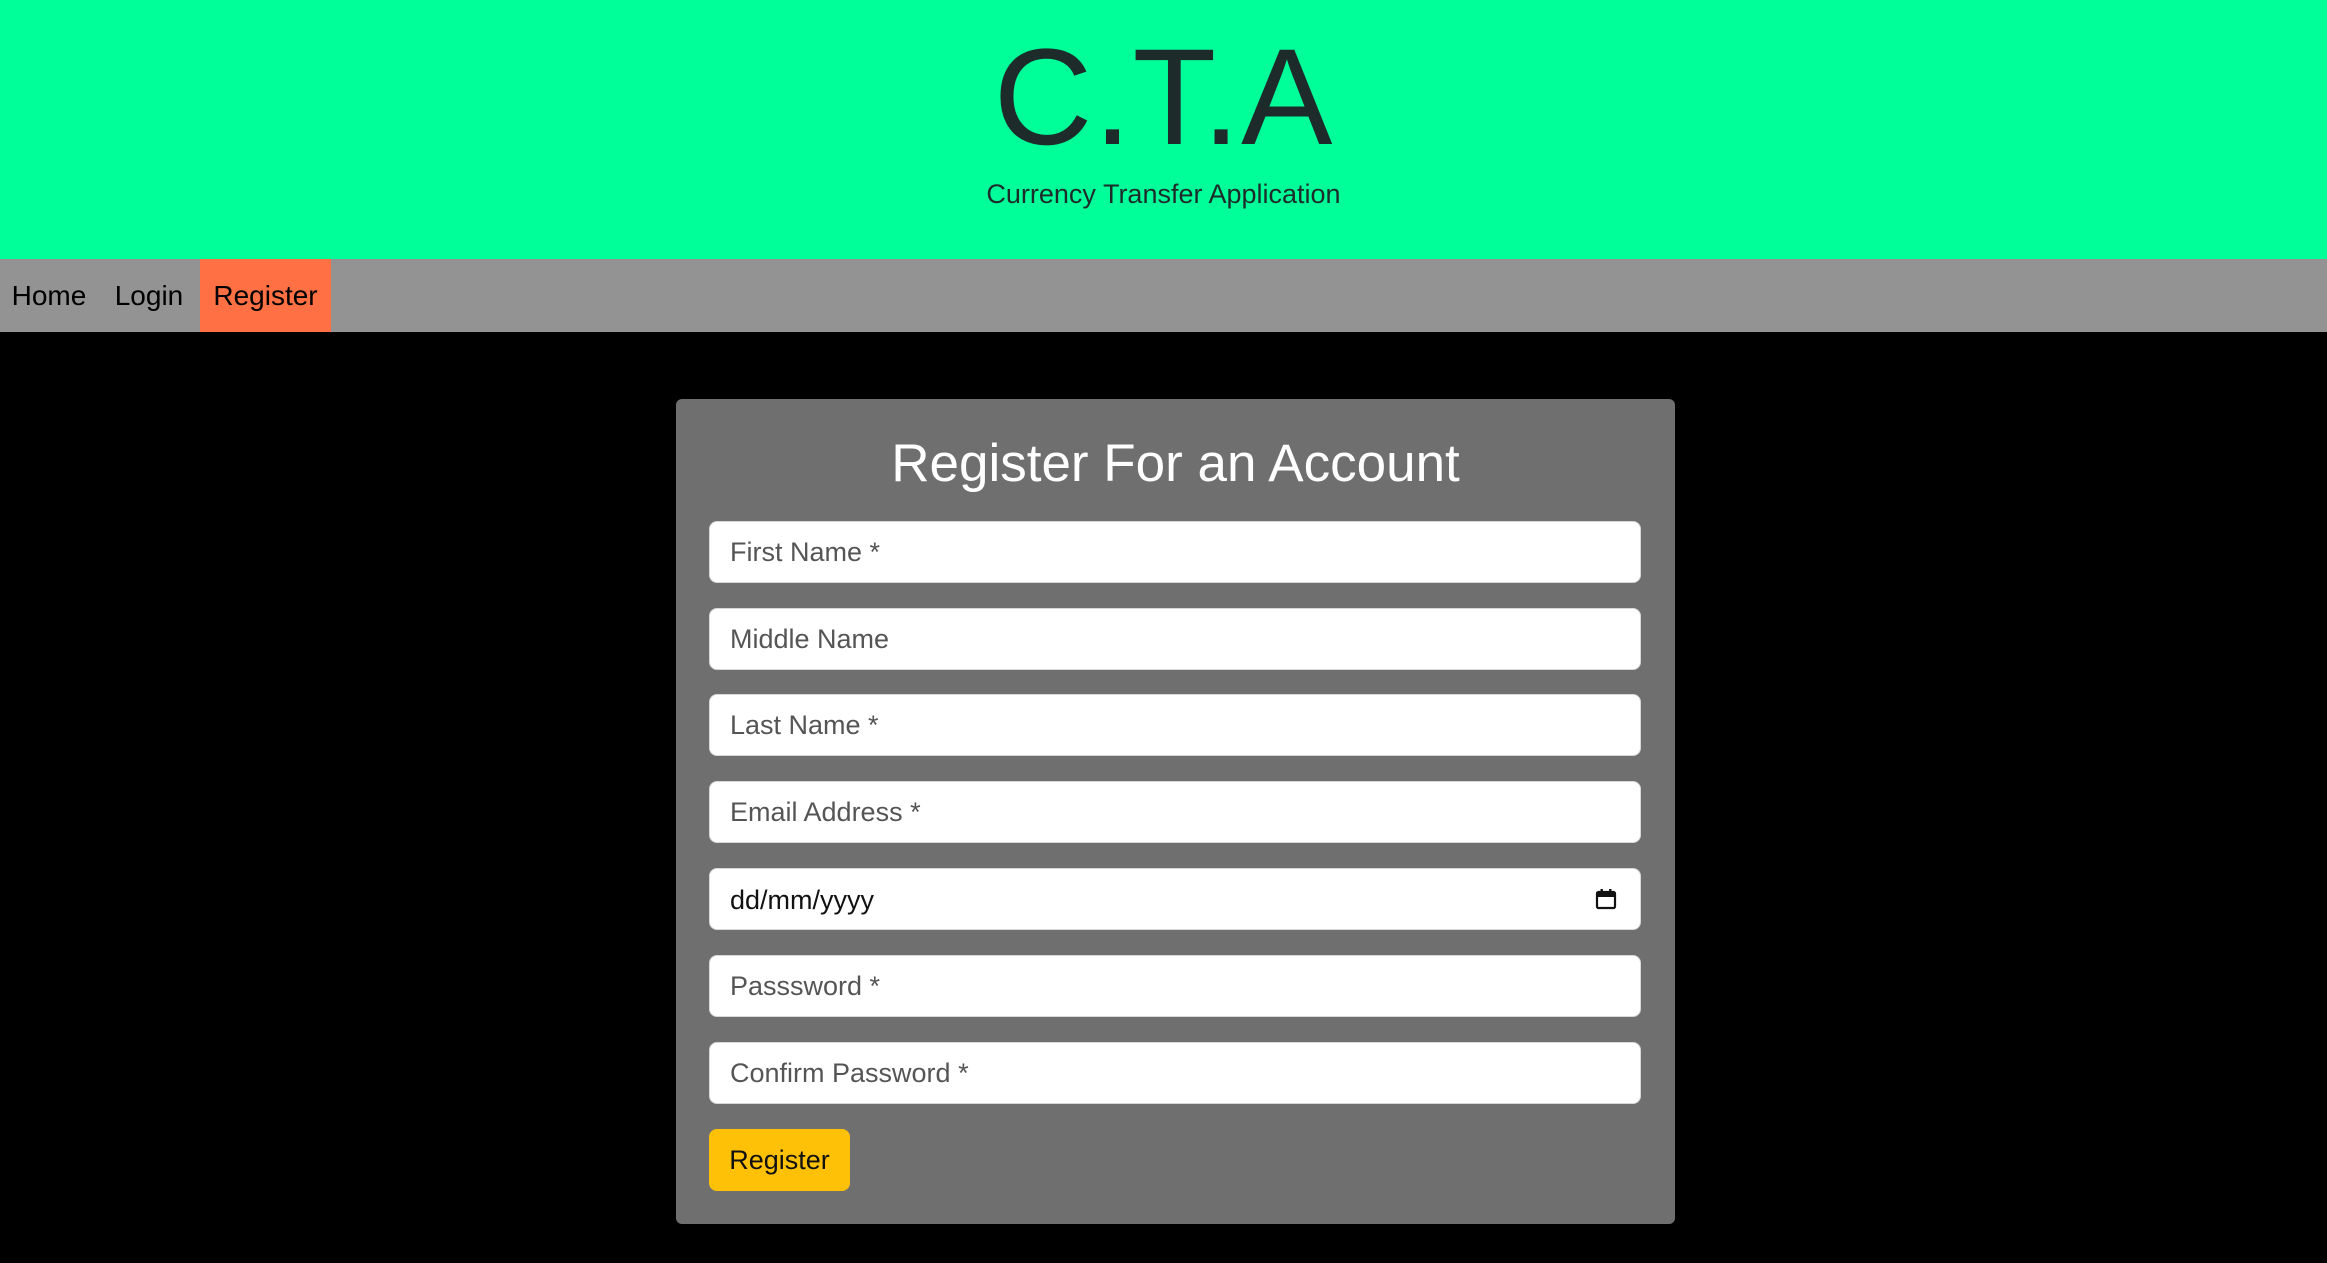 The height and width of the screenshot is (1263, 2327). What do you see at coordinates (149, 295) in the screenshot?
I see `nav-login-link: Login` at bounding box center [149, 295].